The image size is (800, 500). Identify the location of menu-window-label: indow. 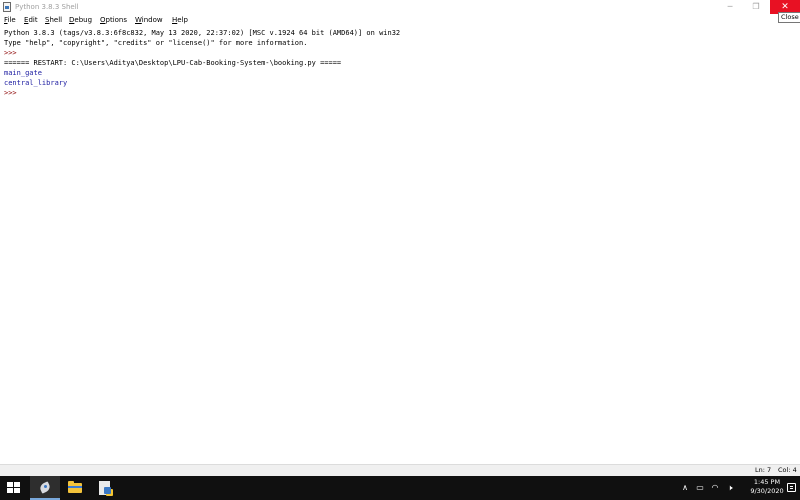
(152, 20).